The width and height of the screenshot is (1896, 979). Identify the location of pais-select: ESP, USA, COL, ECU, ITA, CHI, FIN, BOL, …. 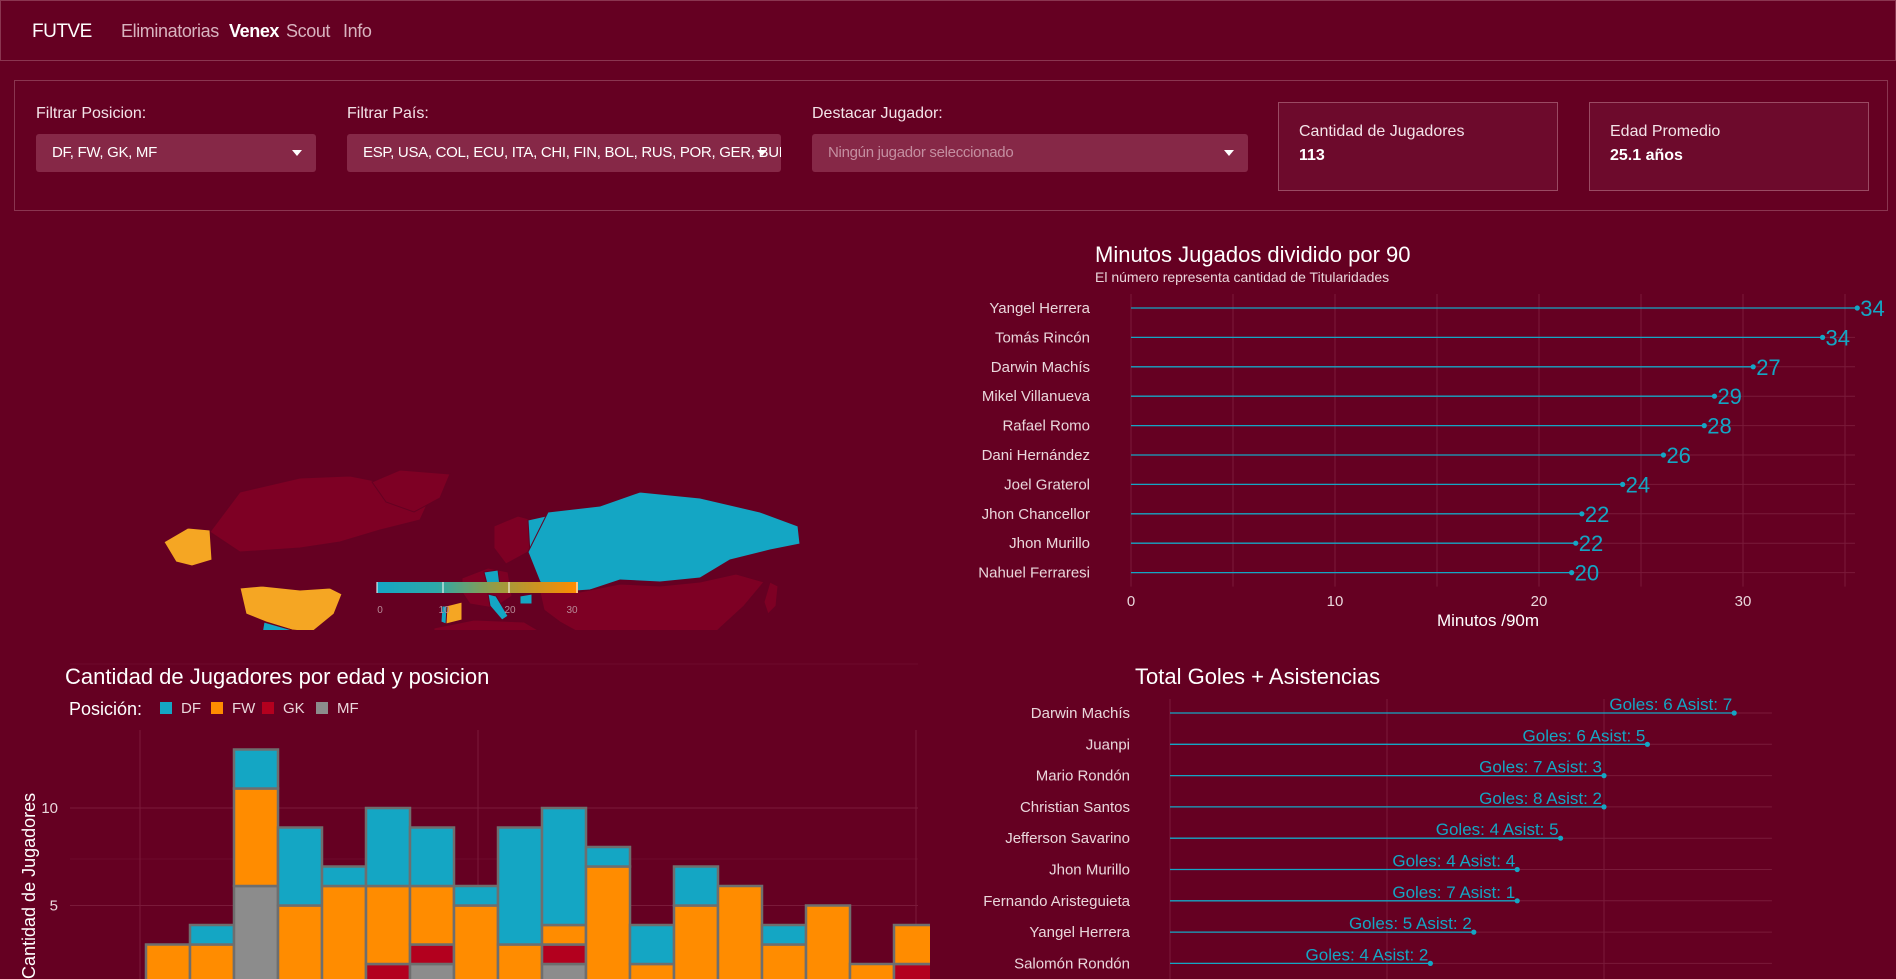
(564, 153).